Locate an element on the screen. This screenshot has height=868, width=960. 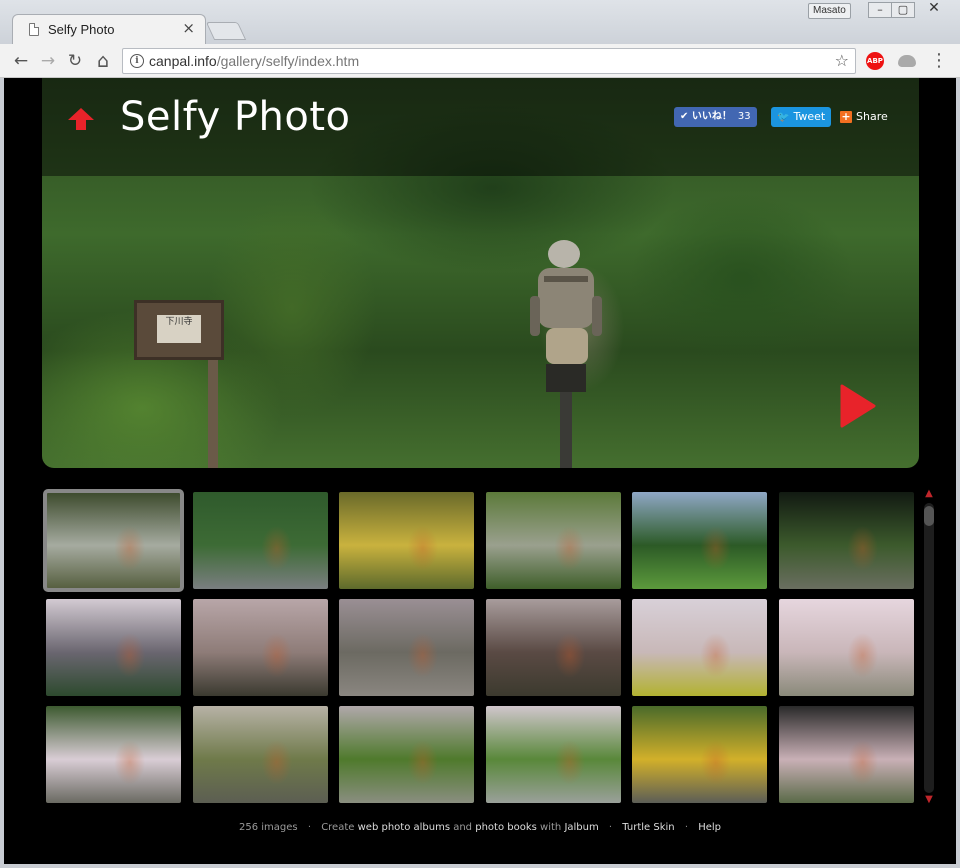
address-bar: i canpal.info/gallery/selfy/index.htm ☆ is located at coordinates (489, 61).